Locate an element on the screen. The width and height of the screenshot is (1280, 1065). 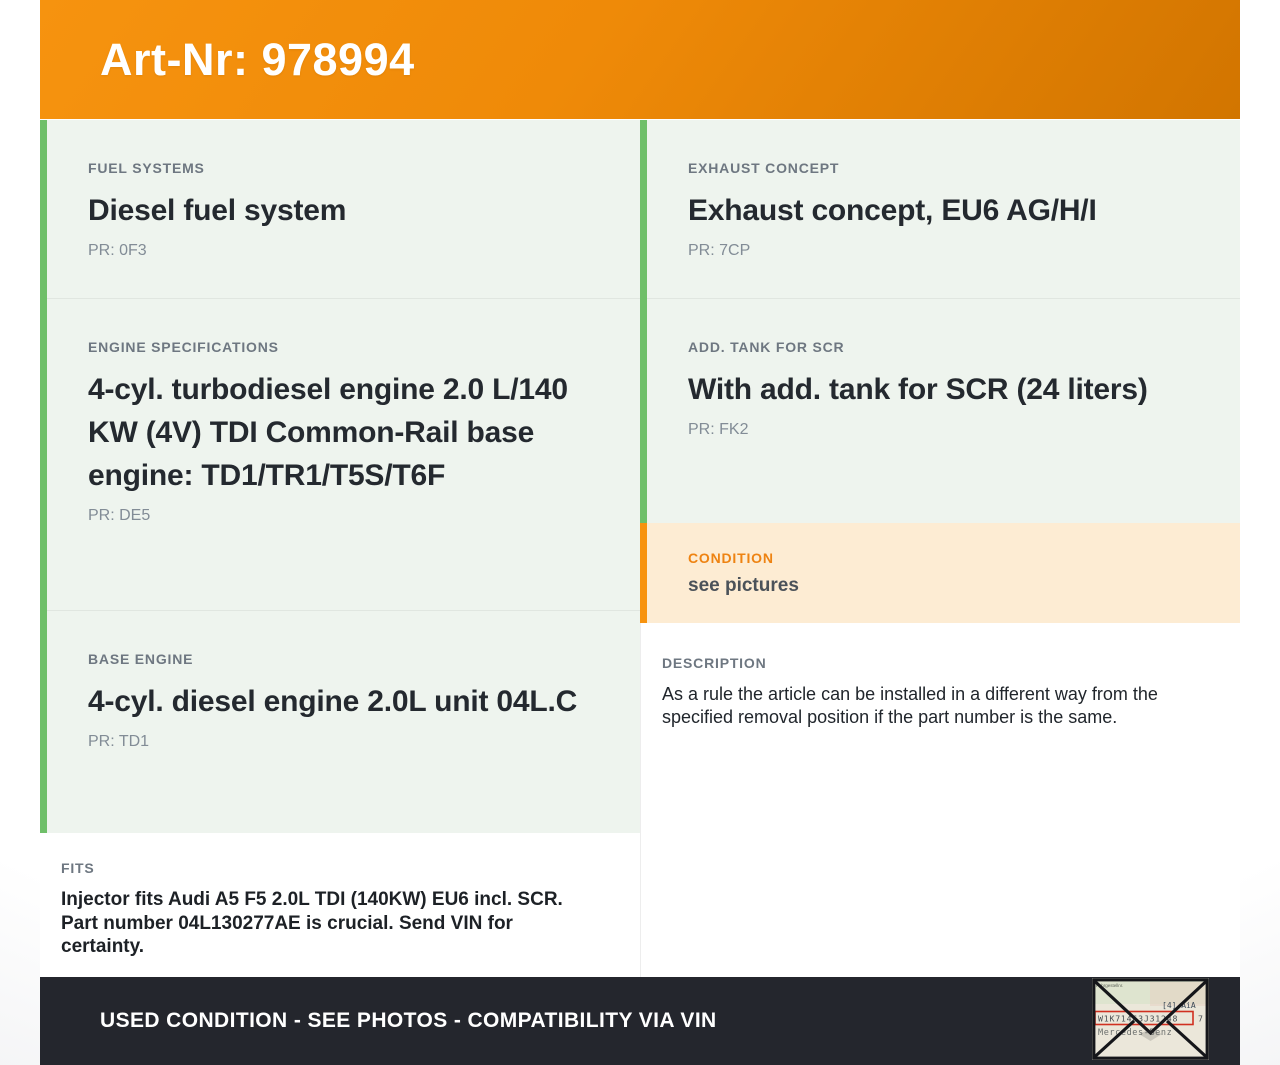
condition-section: CONDITION see pictures is located at coordinates (940, 573).